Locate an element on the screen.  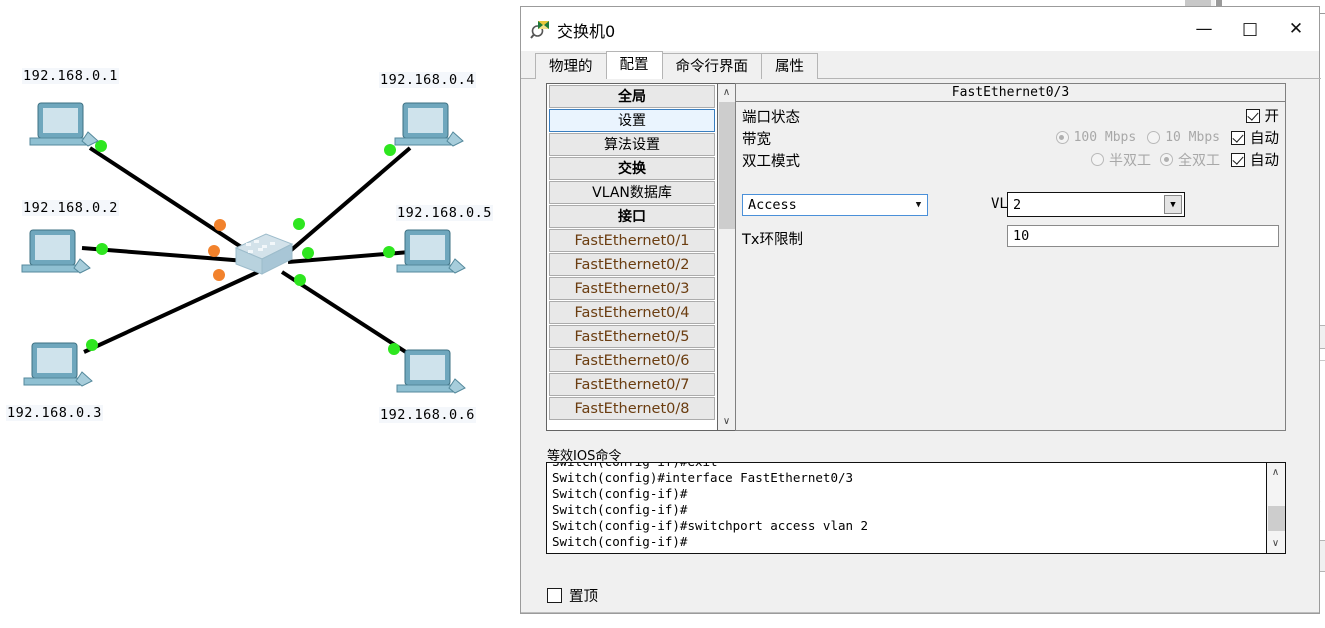
tab-bar: 物理的 配置 命令行界面 属性 is located at coordinates (676, 65).